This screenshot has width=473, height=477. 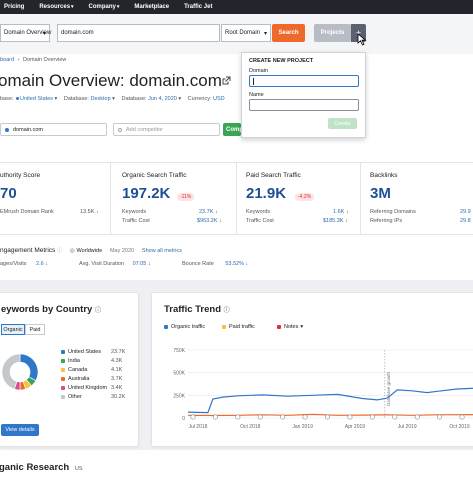 What do you see at coordinates (465, 221) in the screenshot?
I see `referring-ips-value: 29.8` at bounding box center [465, 221].